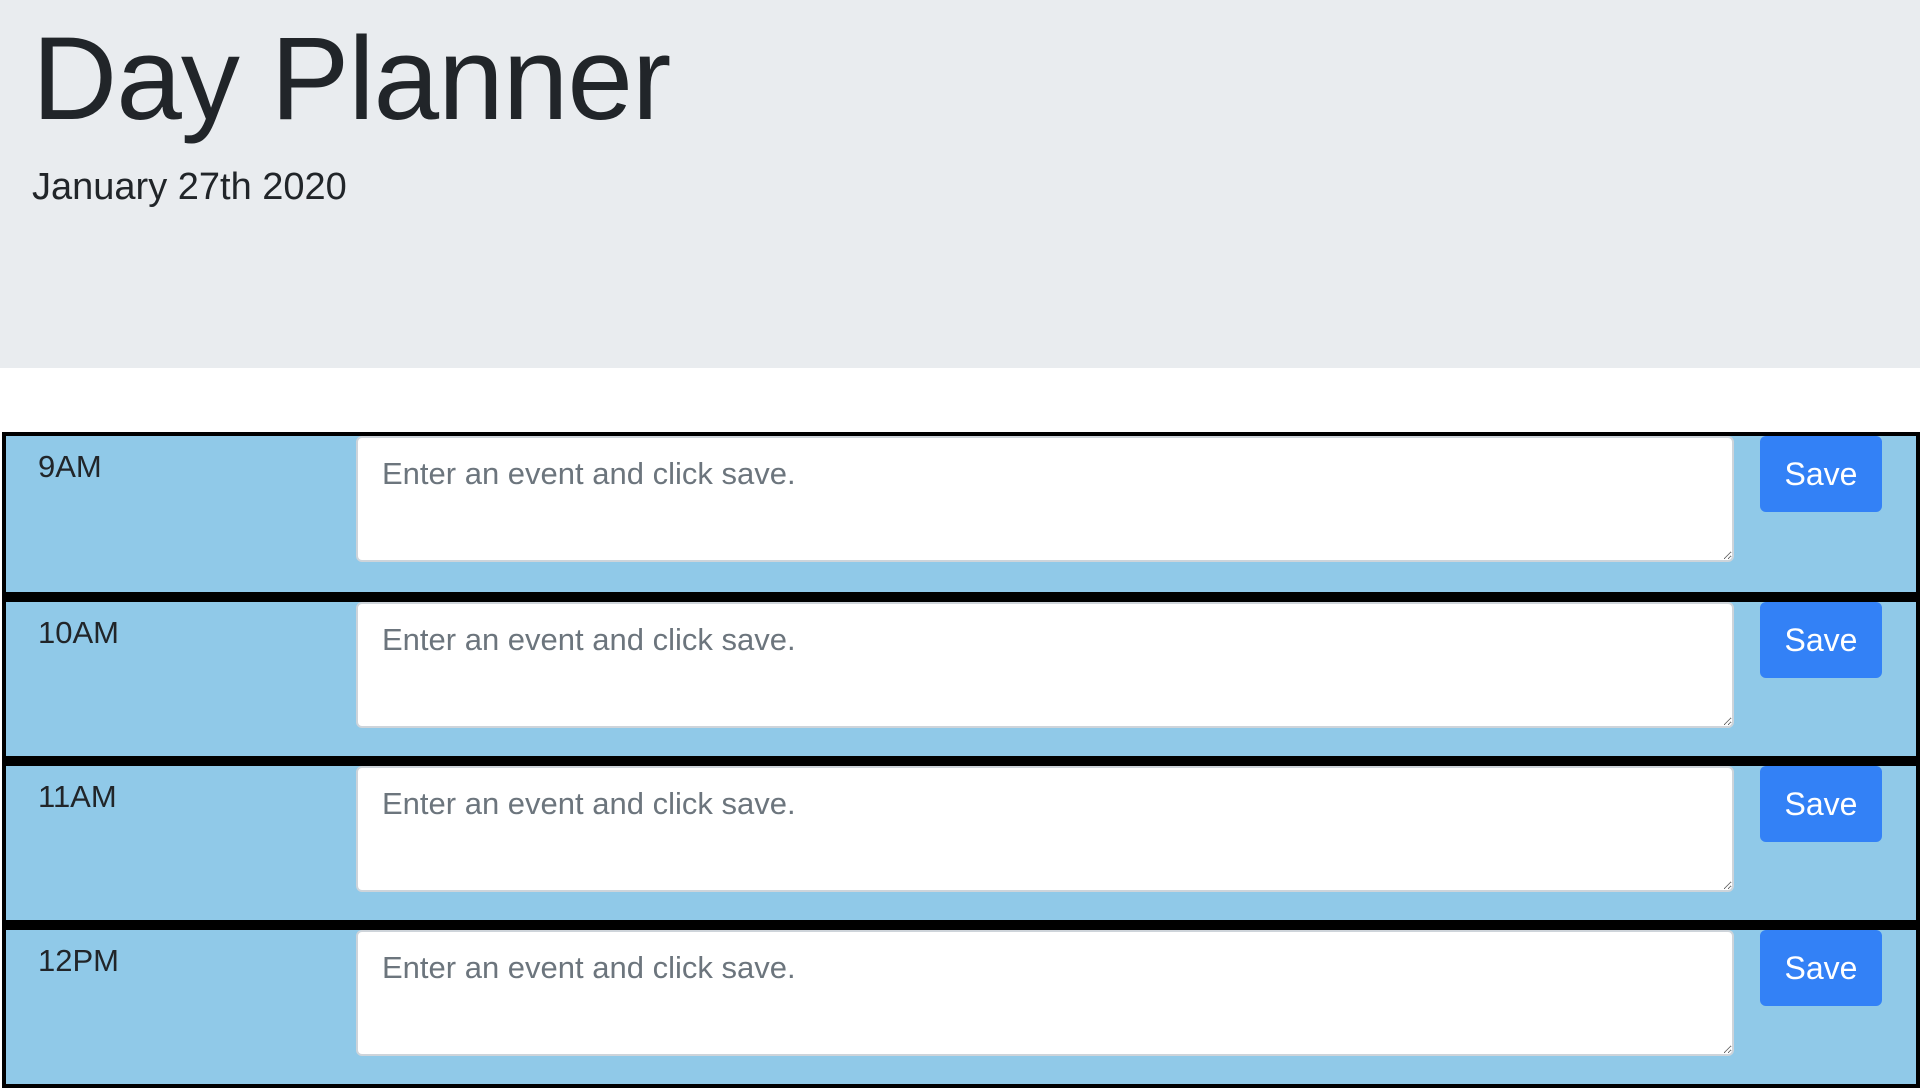  I want to click on hour-label: 11AM, so click(77, 796).